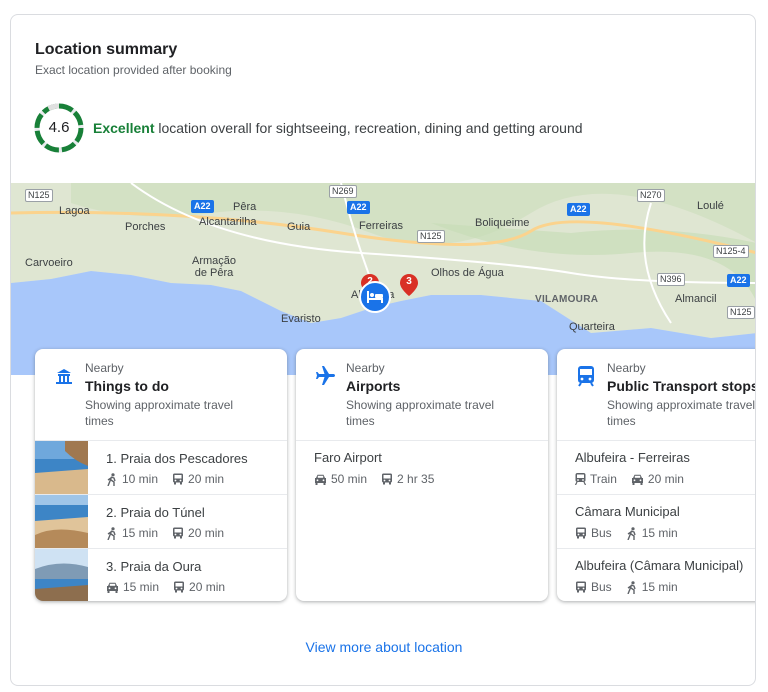 Image resolution: width=768 pixels, height=692 pixels. What do you see at coordinates (349, 479) in the screenshot?
I see `drive-time: 50 min` at bounding box center [349, 479].